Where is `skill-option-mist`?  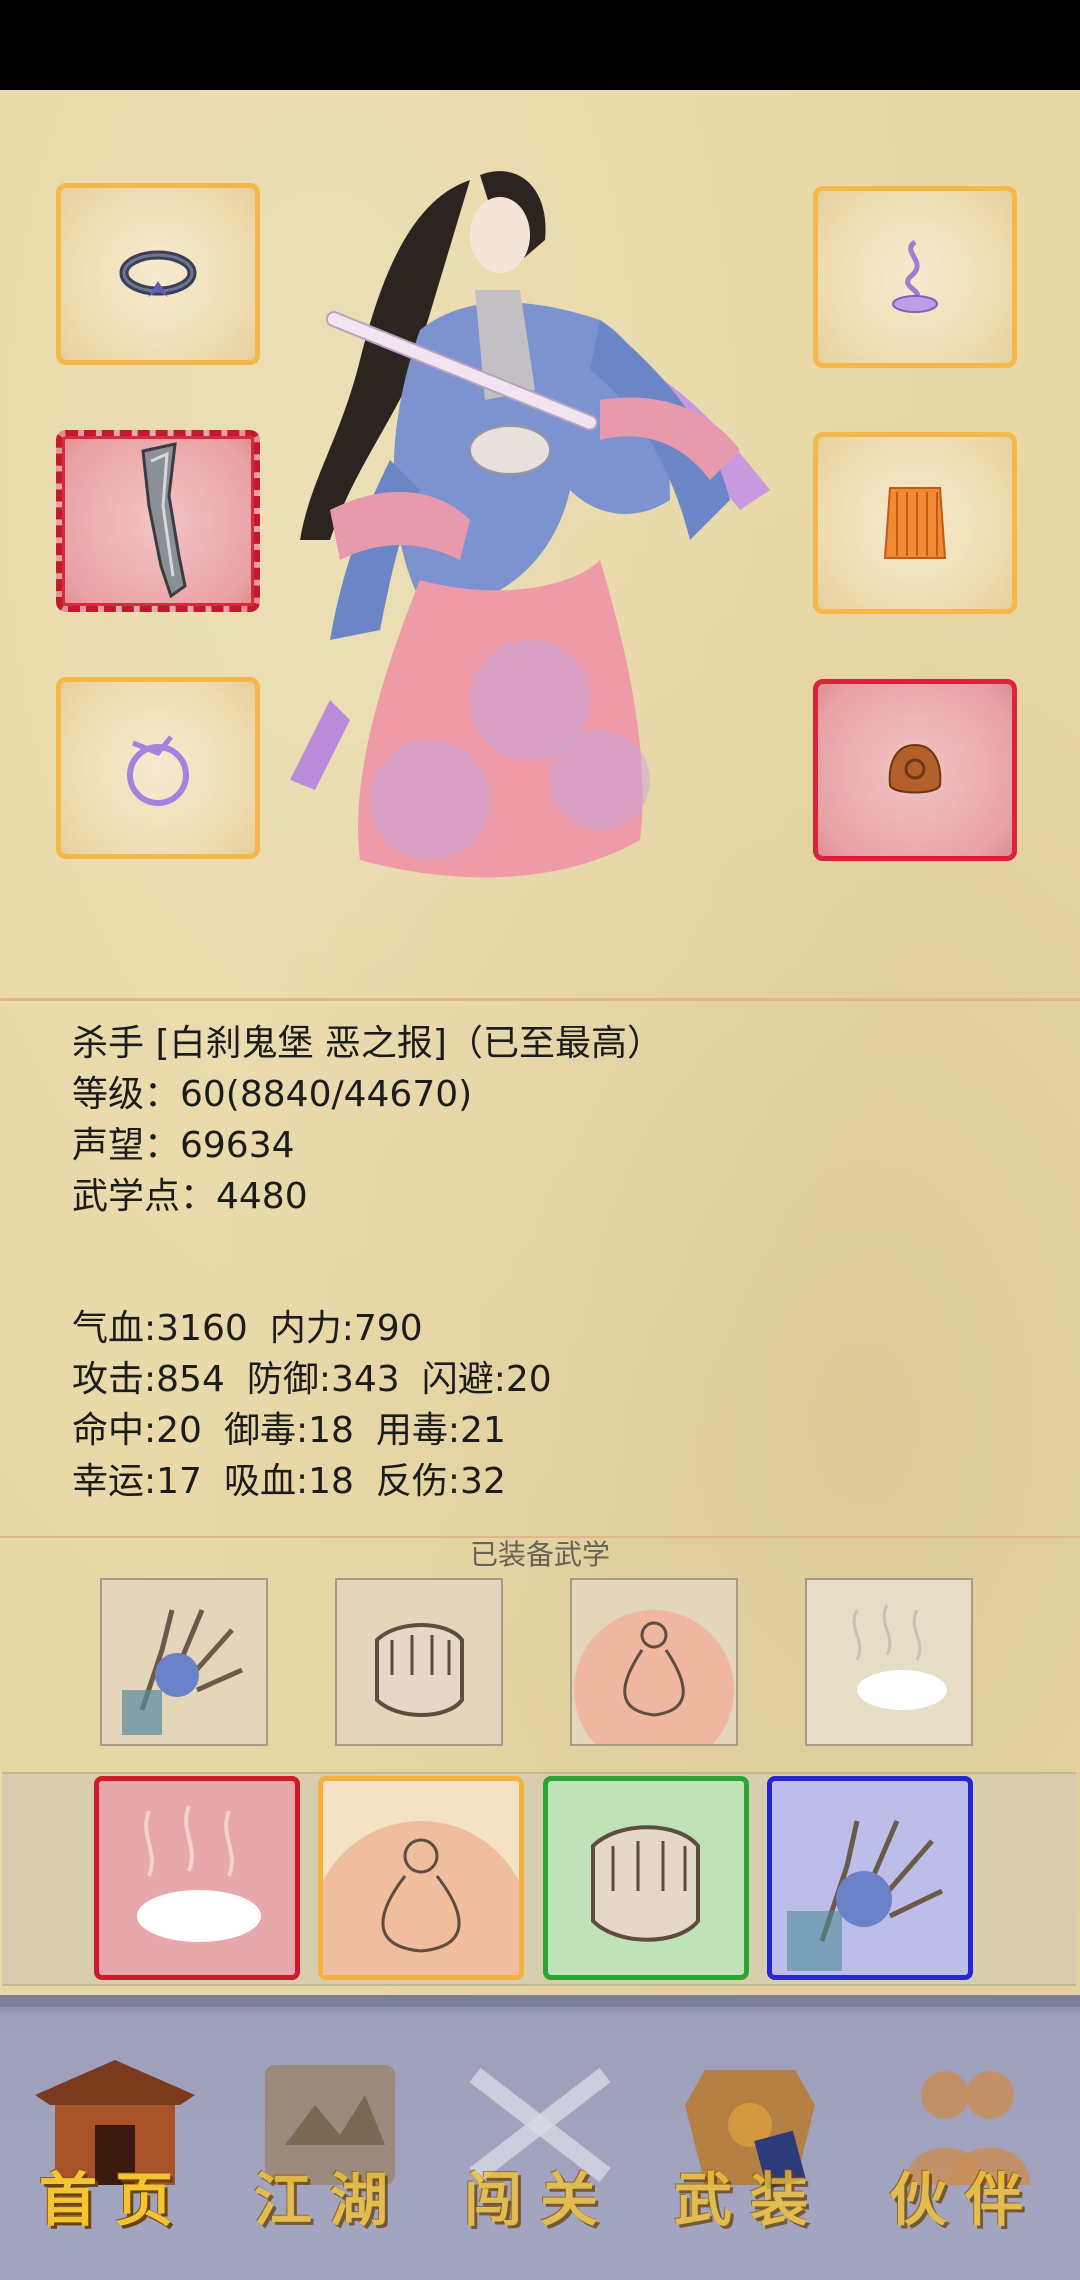
skill-option-mist is located at coordinates (197, 1878).